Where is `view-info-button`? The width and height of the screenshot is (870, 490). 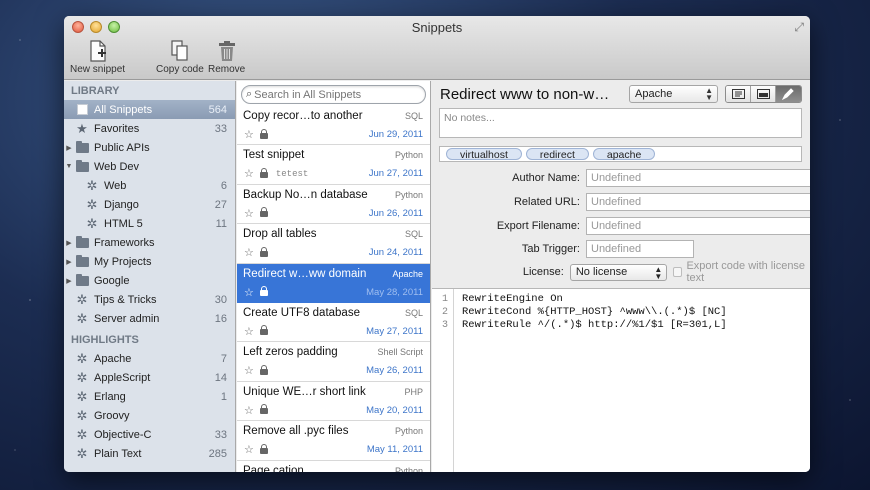
view-info-button is located at coordinates (738, 94).